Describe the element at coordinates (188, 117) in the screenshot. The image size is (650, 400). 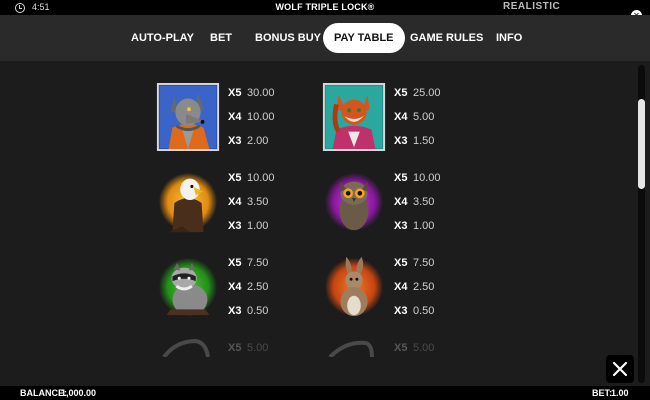
I see `wolf-symbol-icon` at that location.